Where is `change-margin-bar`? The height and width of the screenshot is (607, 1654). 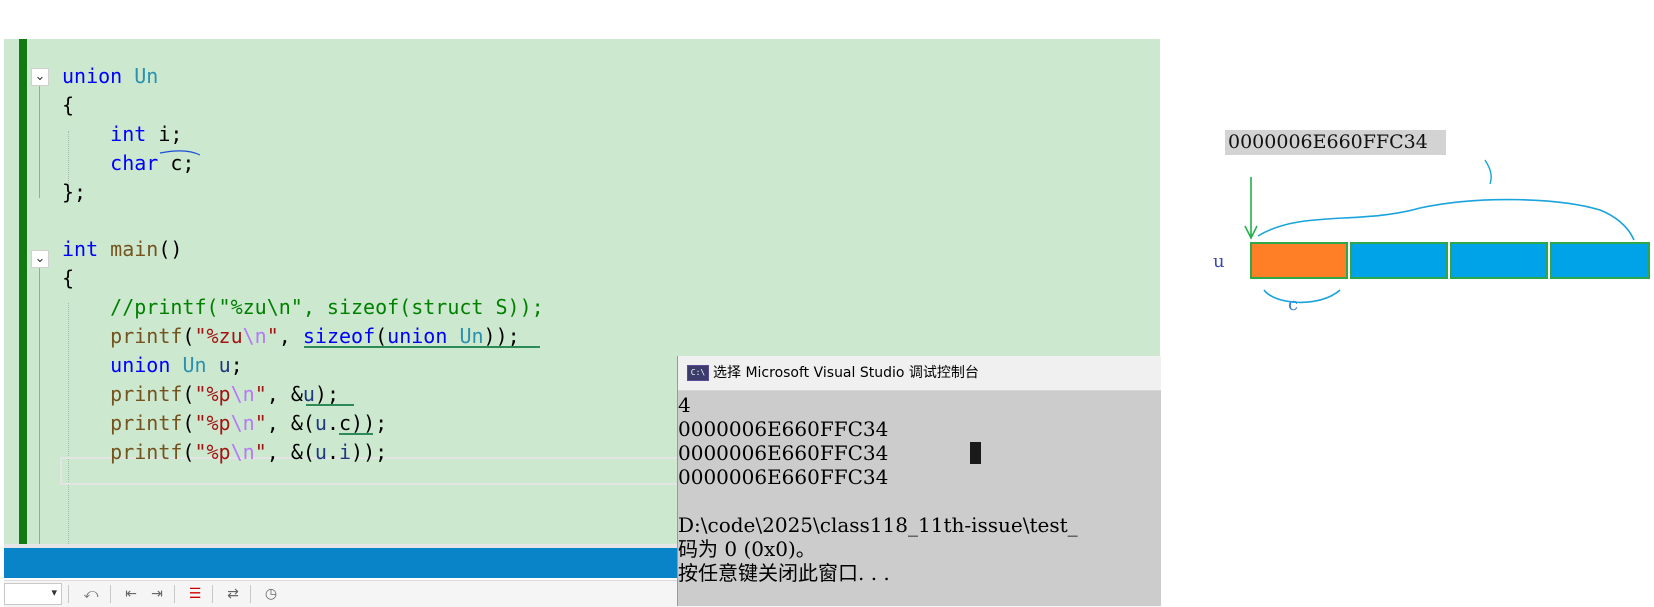 change-margin-bar is located at coordinates (23, 291).